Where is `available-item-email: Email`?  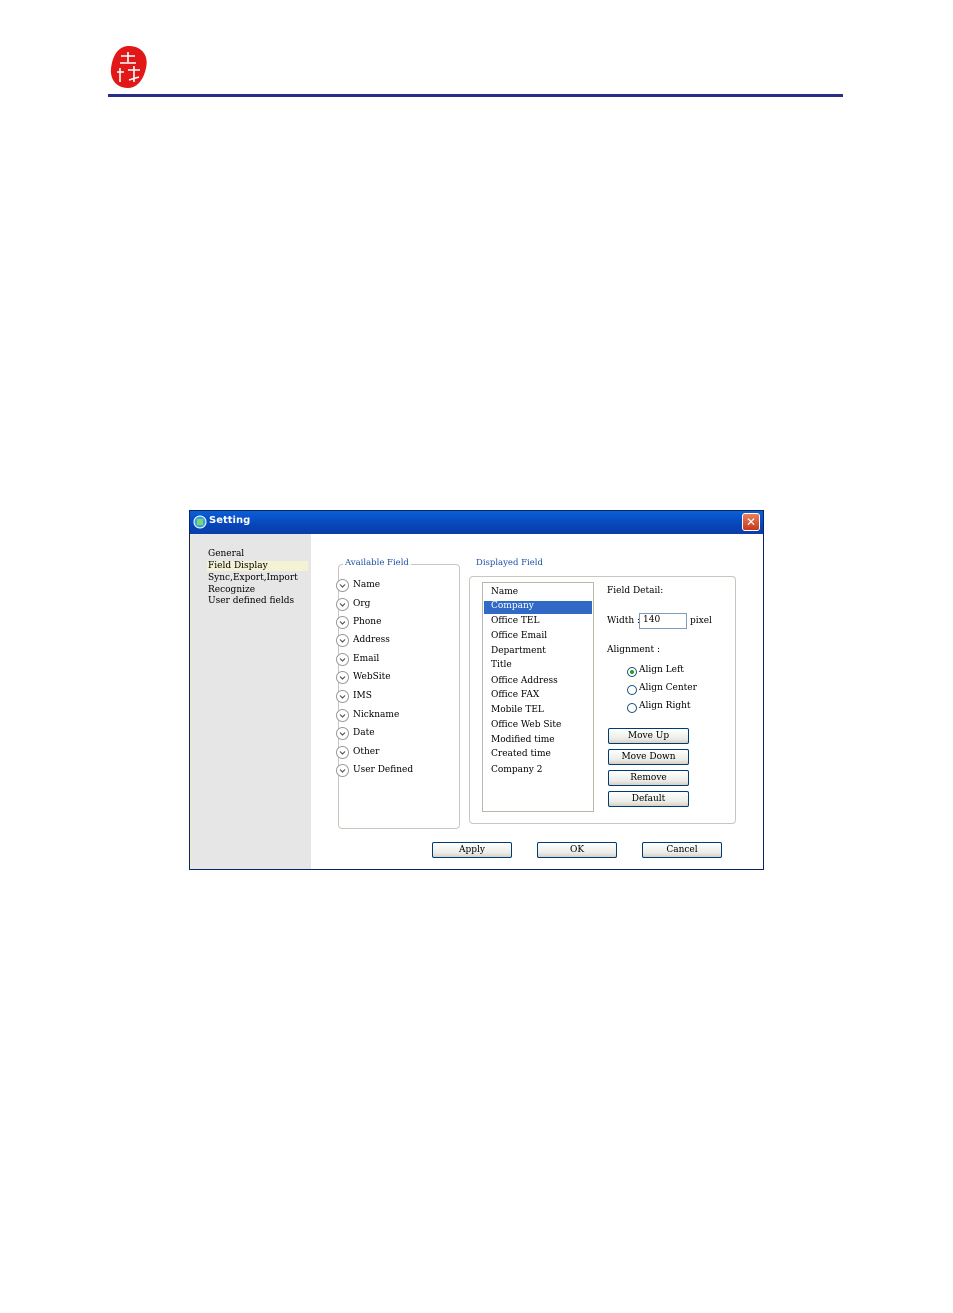
available-item-email: Email is located at coordinates (358, 659).